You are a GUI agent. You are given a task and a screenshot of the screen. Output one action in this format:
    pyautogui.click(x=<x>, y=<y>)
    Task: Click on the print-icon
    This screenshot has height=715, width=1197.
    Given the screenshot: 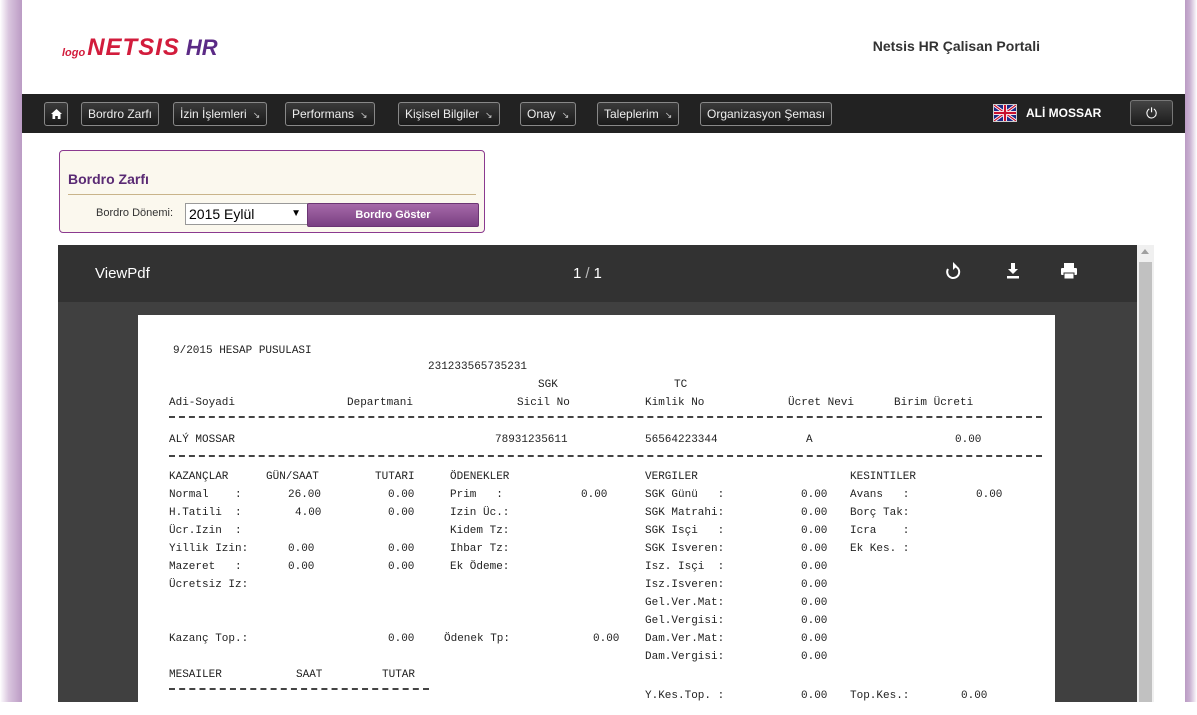 What is the action you would take?
    pyautogui.click(x=1069, y=273)
    